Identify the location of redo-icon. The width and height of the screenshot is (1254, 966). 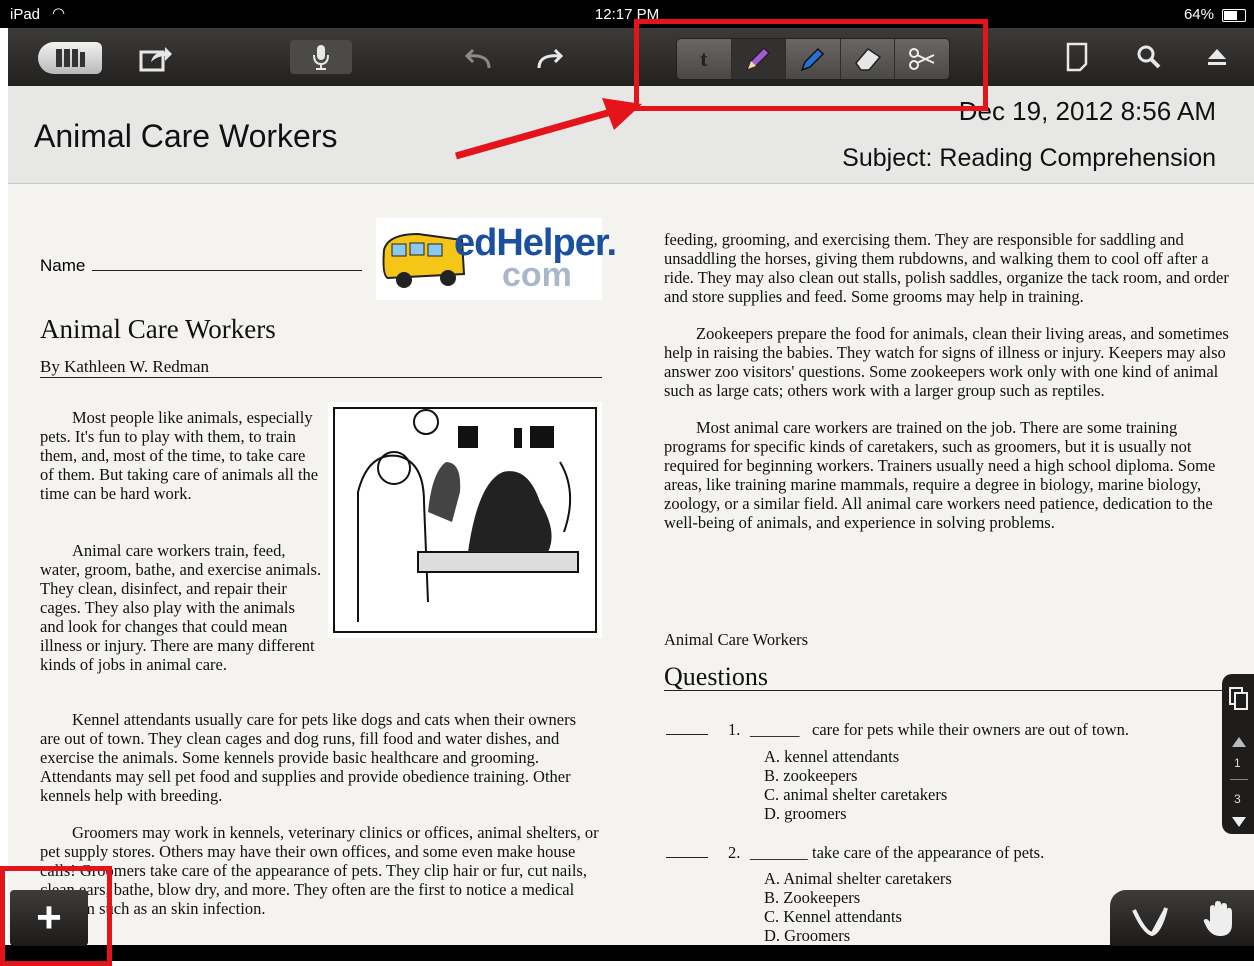
(550, 58).